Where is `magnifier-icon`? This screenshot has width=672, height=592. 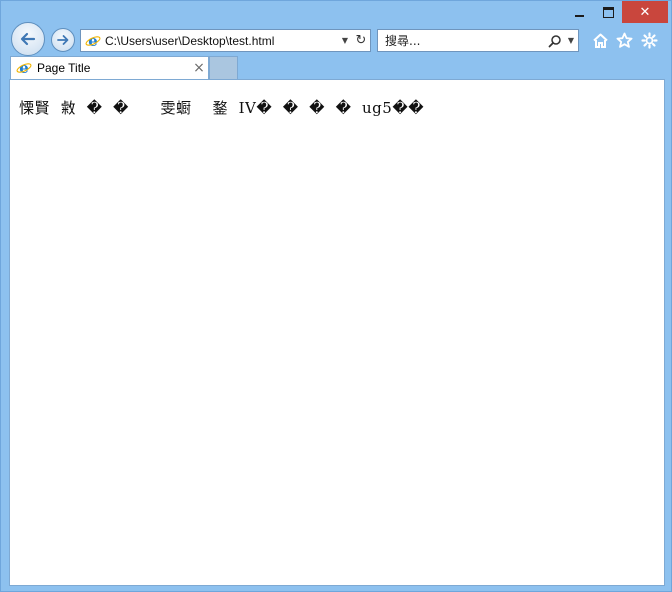
magnifier-icon is located at coordinates (555, 41).